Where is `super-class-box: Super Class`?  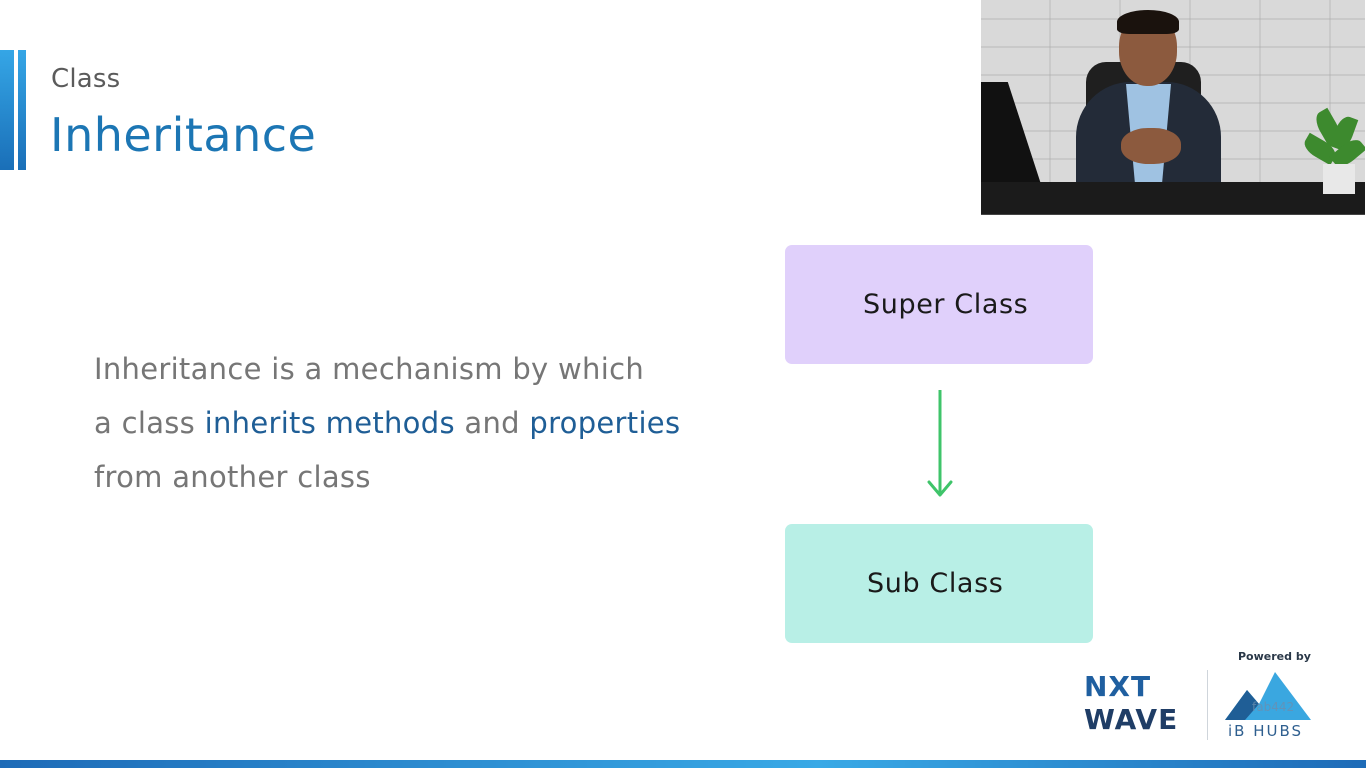
super-class-box: Super Class is located at coordinates (939, 304).